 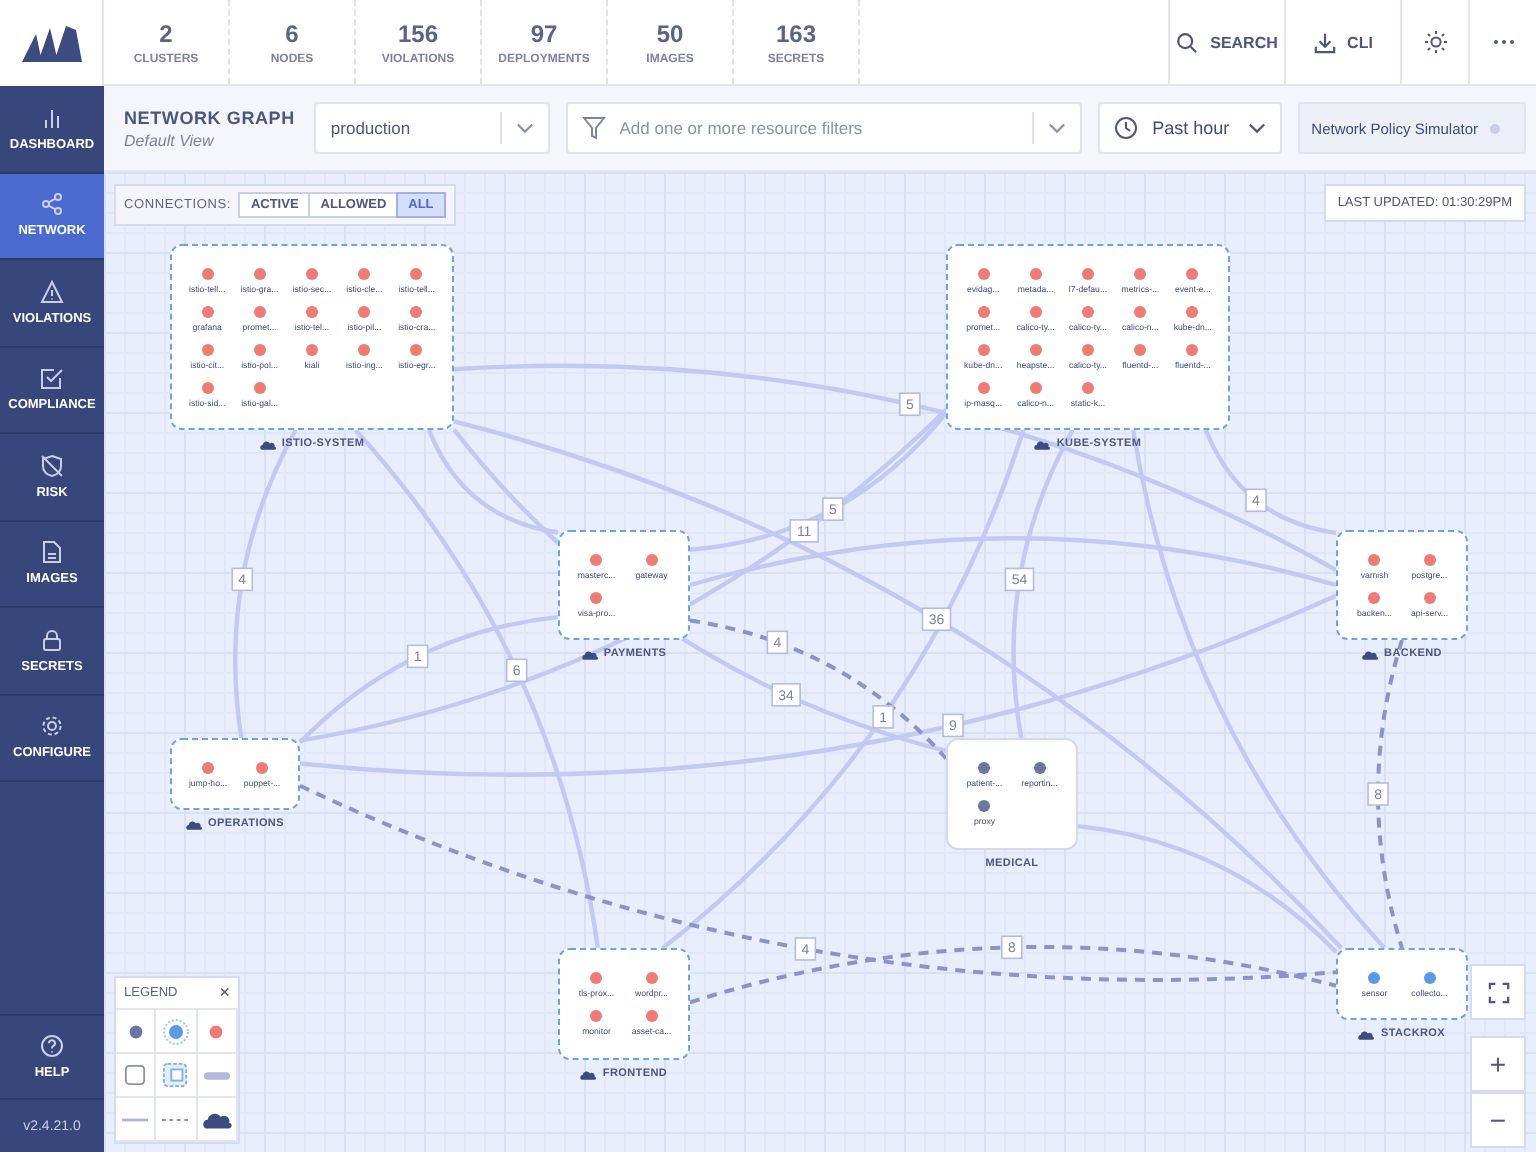 What do you see at coordinates (796, 33) in the screenshot?
I see `stat-value: 163` at bounding box center [796, 33].